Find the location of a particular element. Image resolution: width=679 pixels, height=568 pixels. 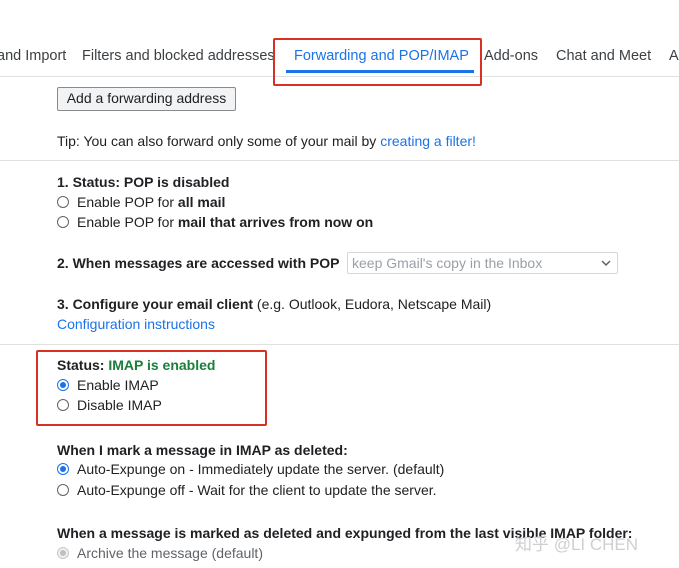

pop-option-all-mail: Enable POP for all mail is located at coordinates (141, 202).